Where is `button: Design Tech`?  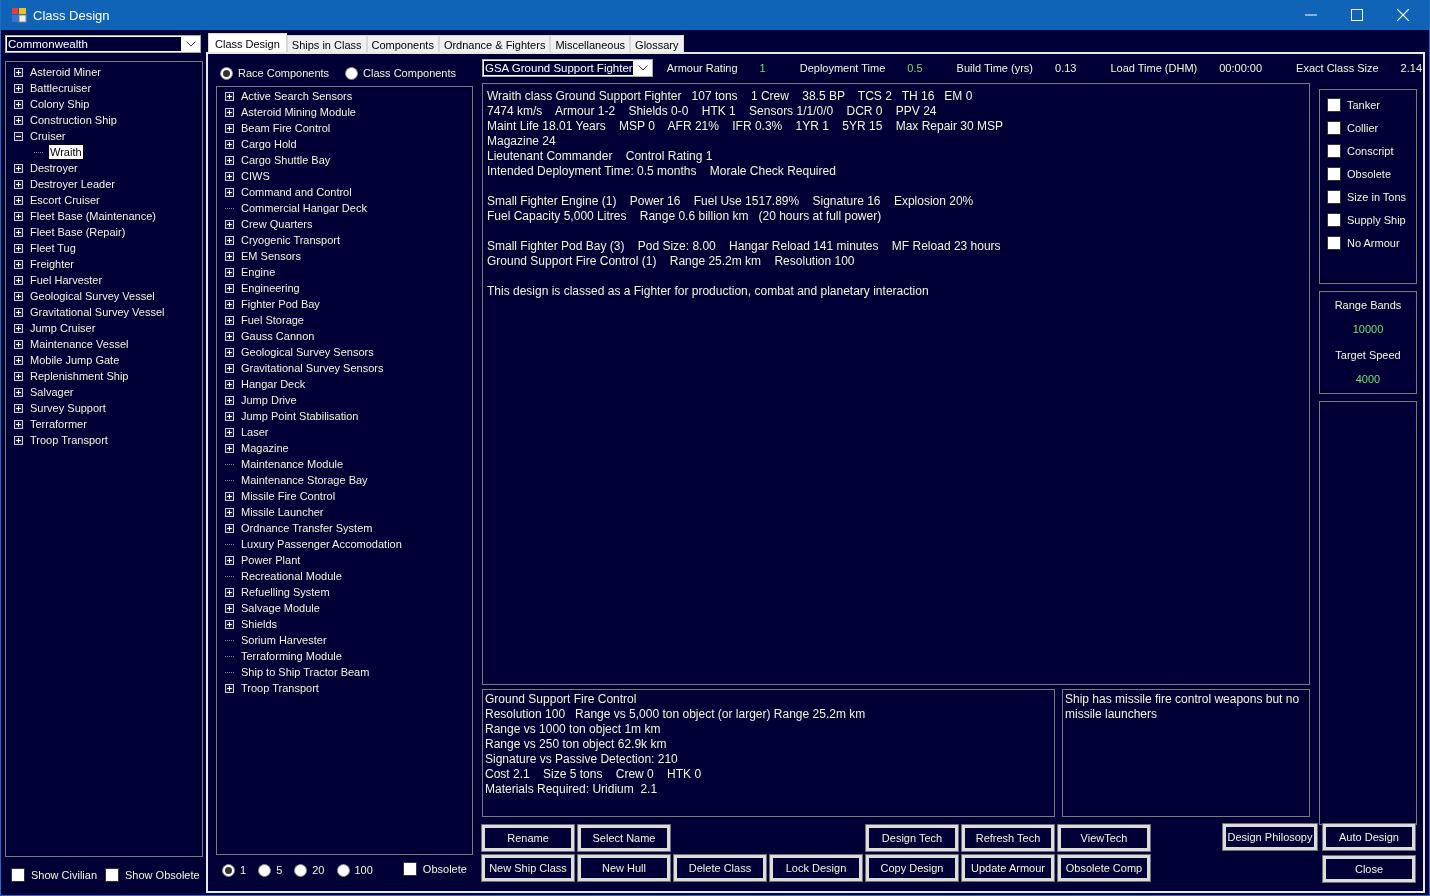 button: Design Tech is located at coordinates (912, 838).